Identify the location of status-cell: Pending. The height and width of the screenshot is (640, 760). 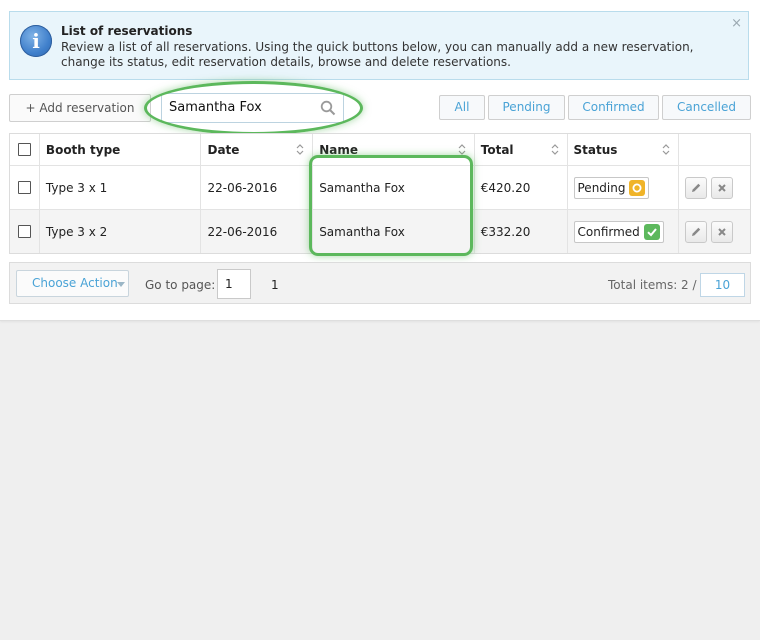
(622, 187).